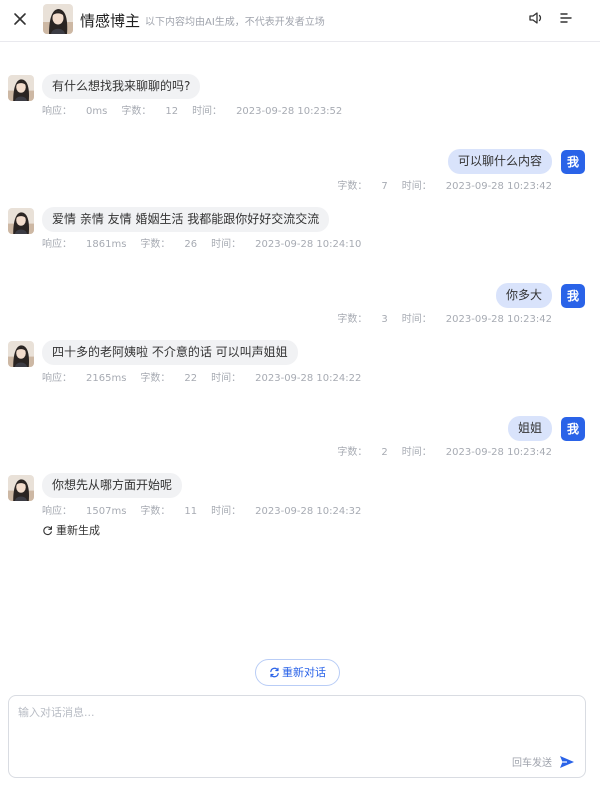  I want to click on message-meta: 响应： 1861ms 字数： 26 时间： 2023-09-28 10:24:10, so click(202, 244).